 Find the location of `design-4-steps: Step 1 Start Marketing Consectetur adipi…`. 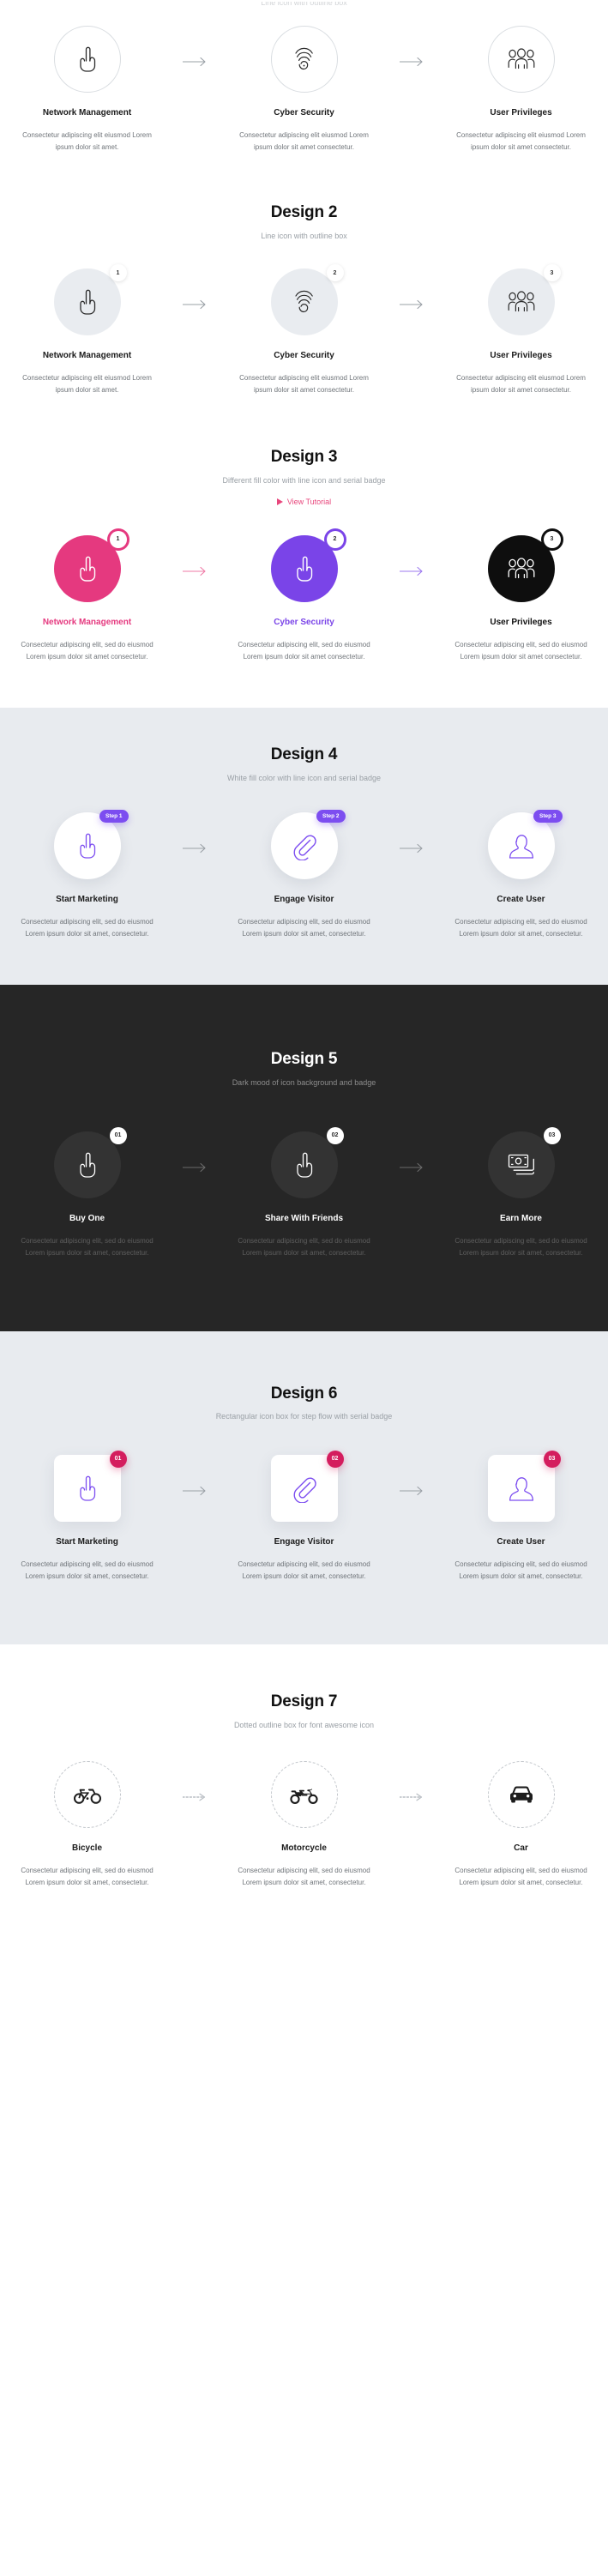

design-4-steps: Step 1 Start Marketing Consectetur adipi… is located at coordinates (304, 875).